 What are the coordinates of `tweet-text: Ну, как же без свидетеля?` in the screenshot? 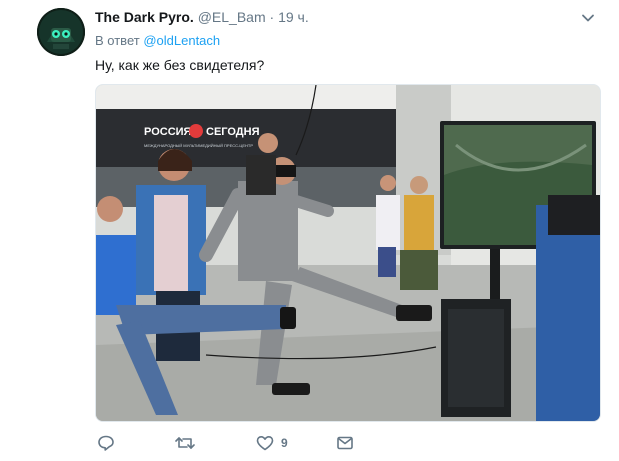 It's located at (180, 65).